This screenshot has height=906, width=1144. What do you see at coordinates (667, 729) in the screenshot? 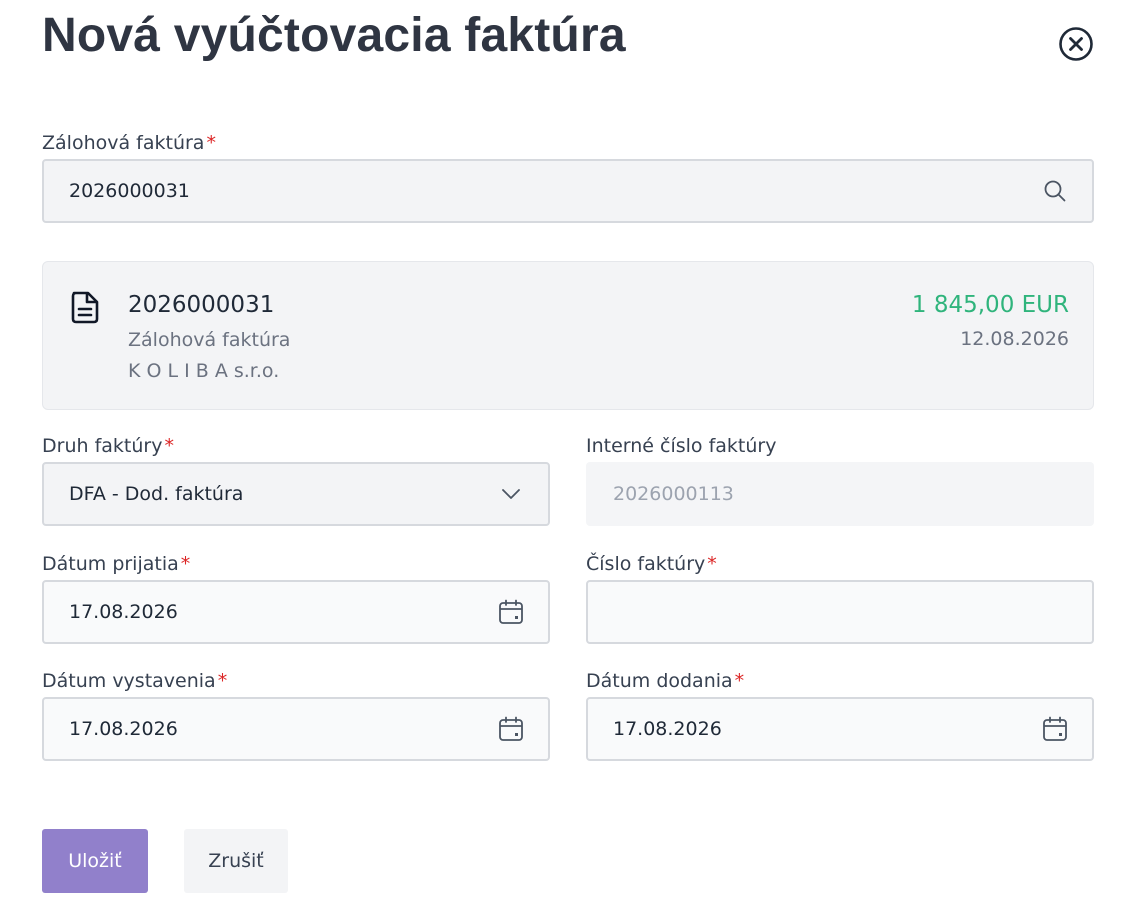
I see `delivery-date-value: 17.08.2026` at bounding box center [667, 729].